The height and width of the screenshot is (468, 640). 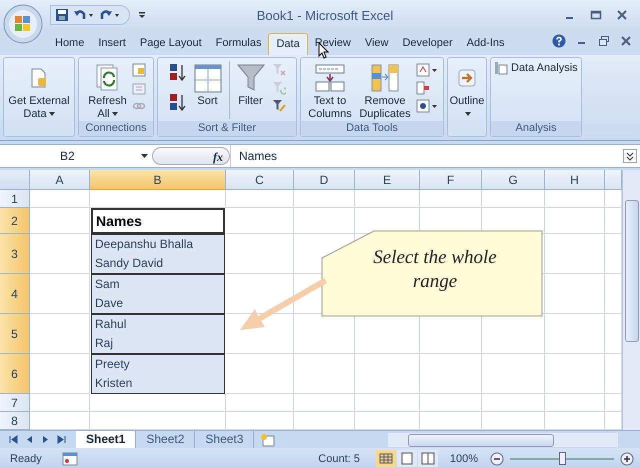 What do you see at coordinates (62, 15) in the screenshot?
I see `save-icon` at bounding box center [62, 15].